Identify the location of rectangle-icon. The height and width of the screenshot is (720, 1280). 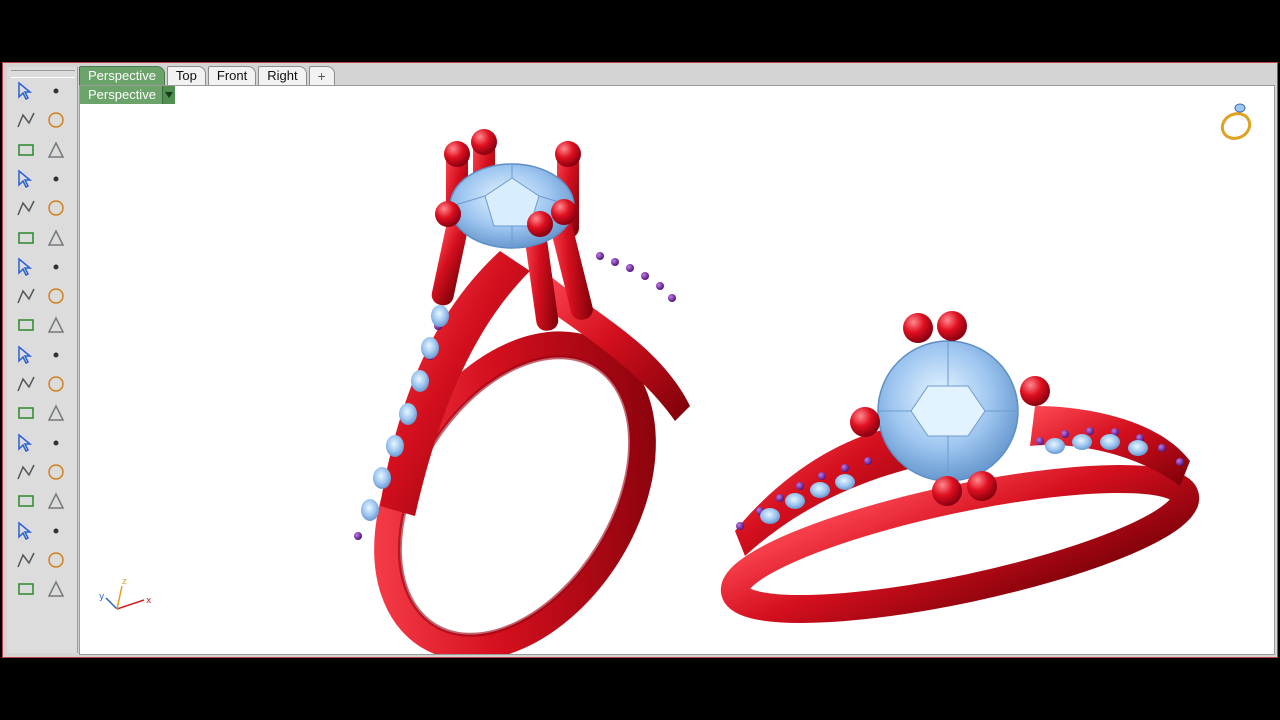
(56, 179).